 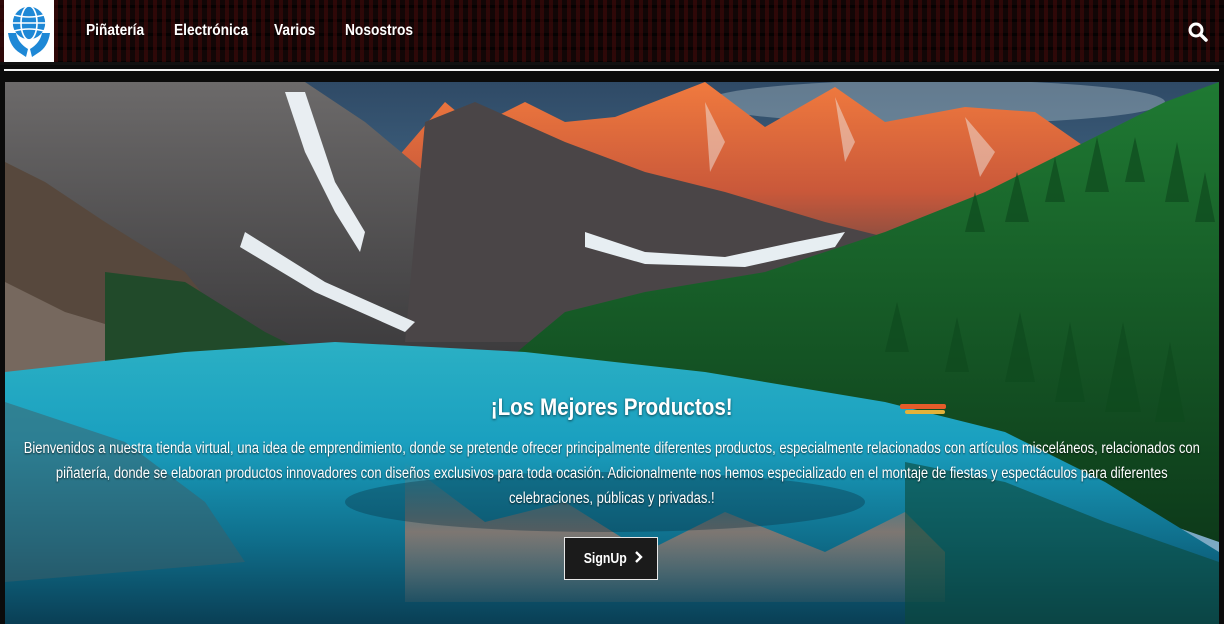 What do you see at coordinates (605, 558) in the screenshot?
I see `signup-label: SignUp` at bounding box center [605, 558].